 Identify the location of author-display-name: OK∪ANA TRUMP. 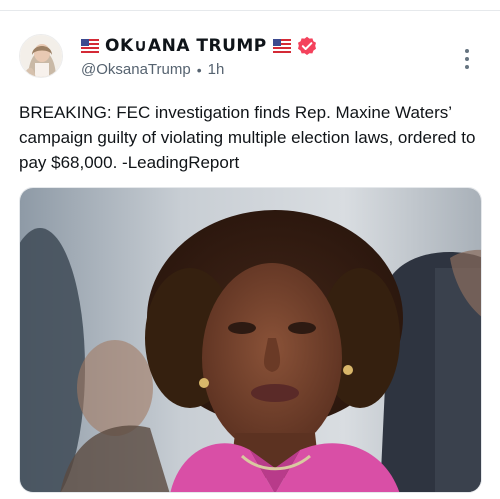
(186, 46).